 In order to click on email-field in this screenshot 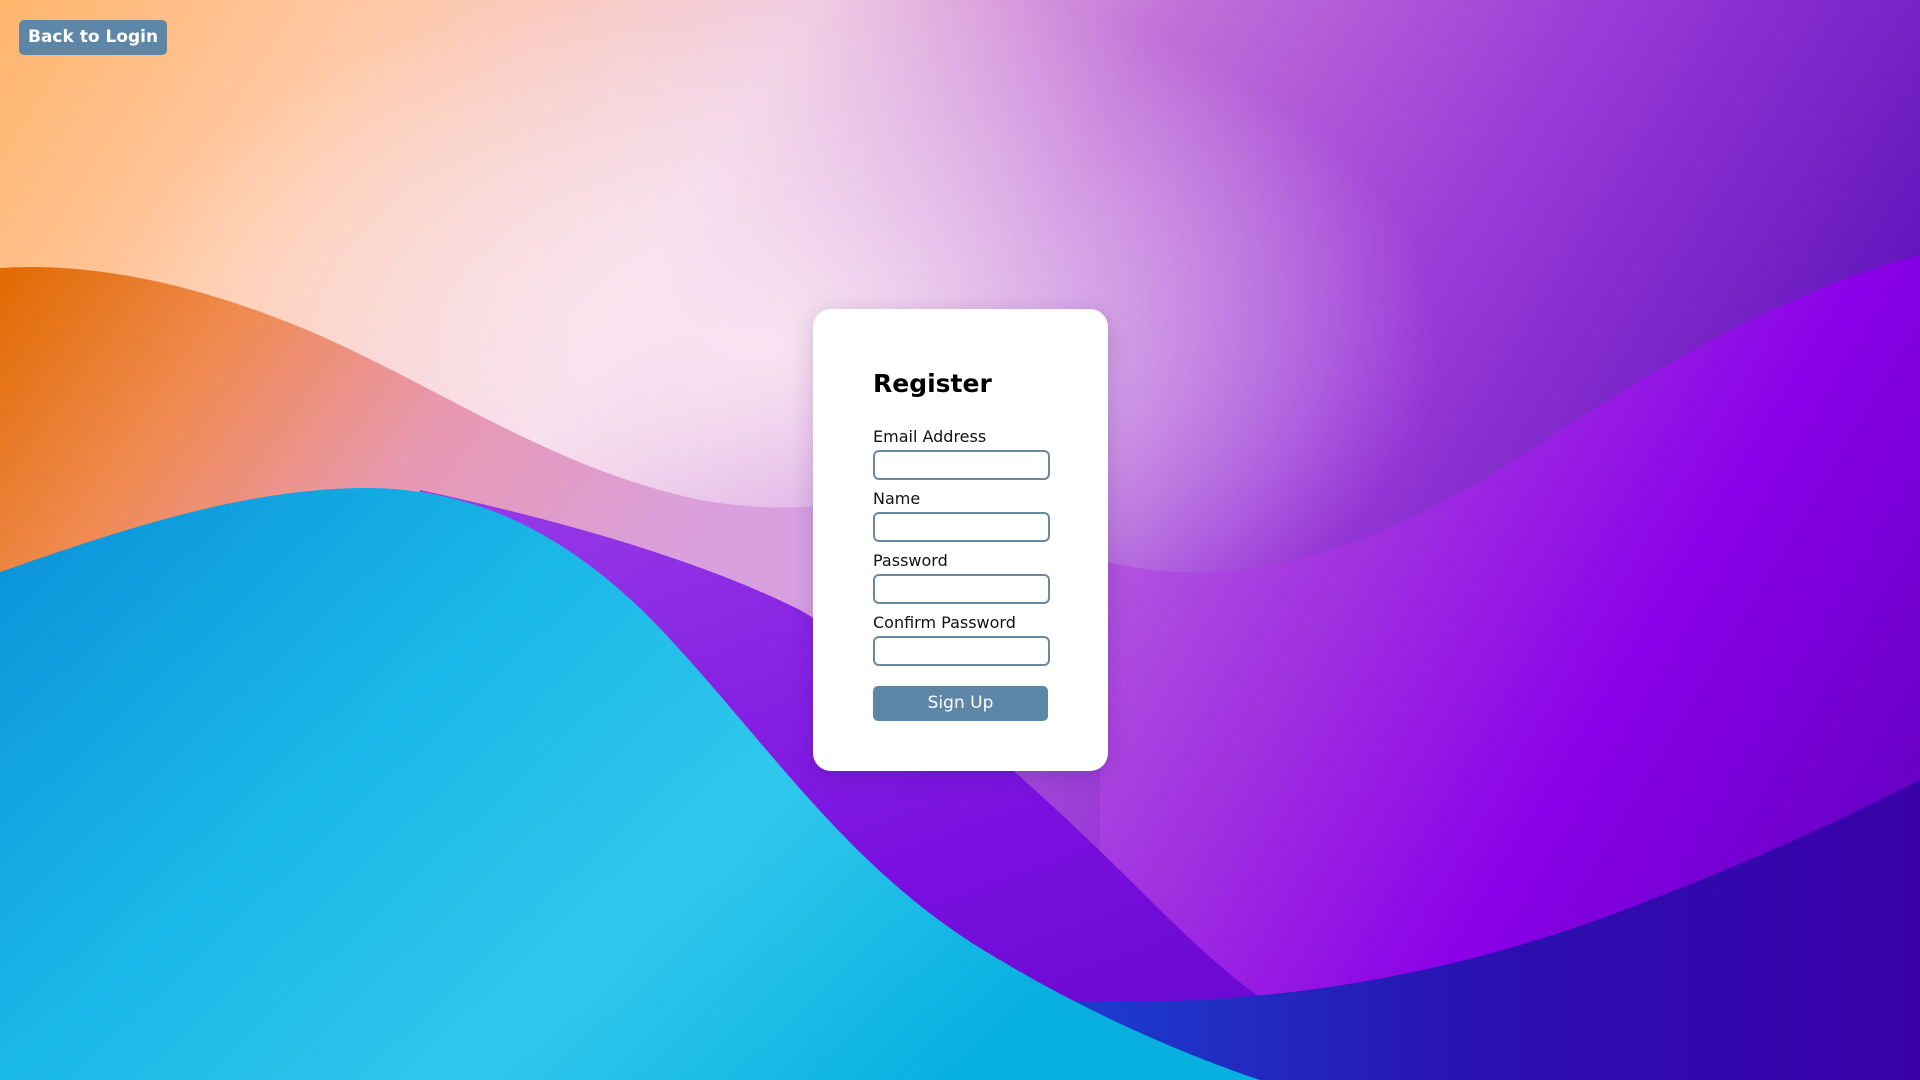, I will do `click(961, 465)`.